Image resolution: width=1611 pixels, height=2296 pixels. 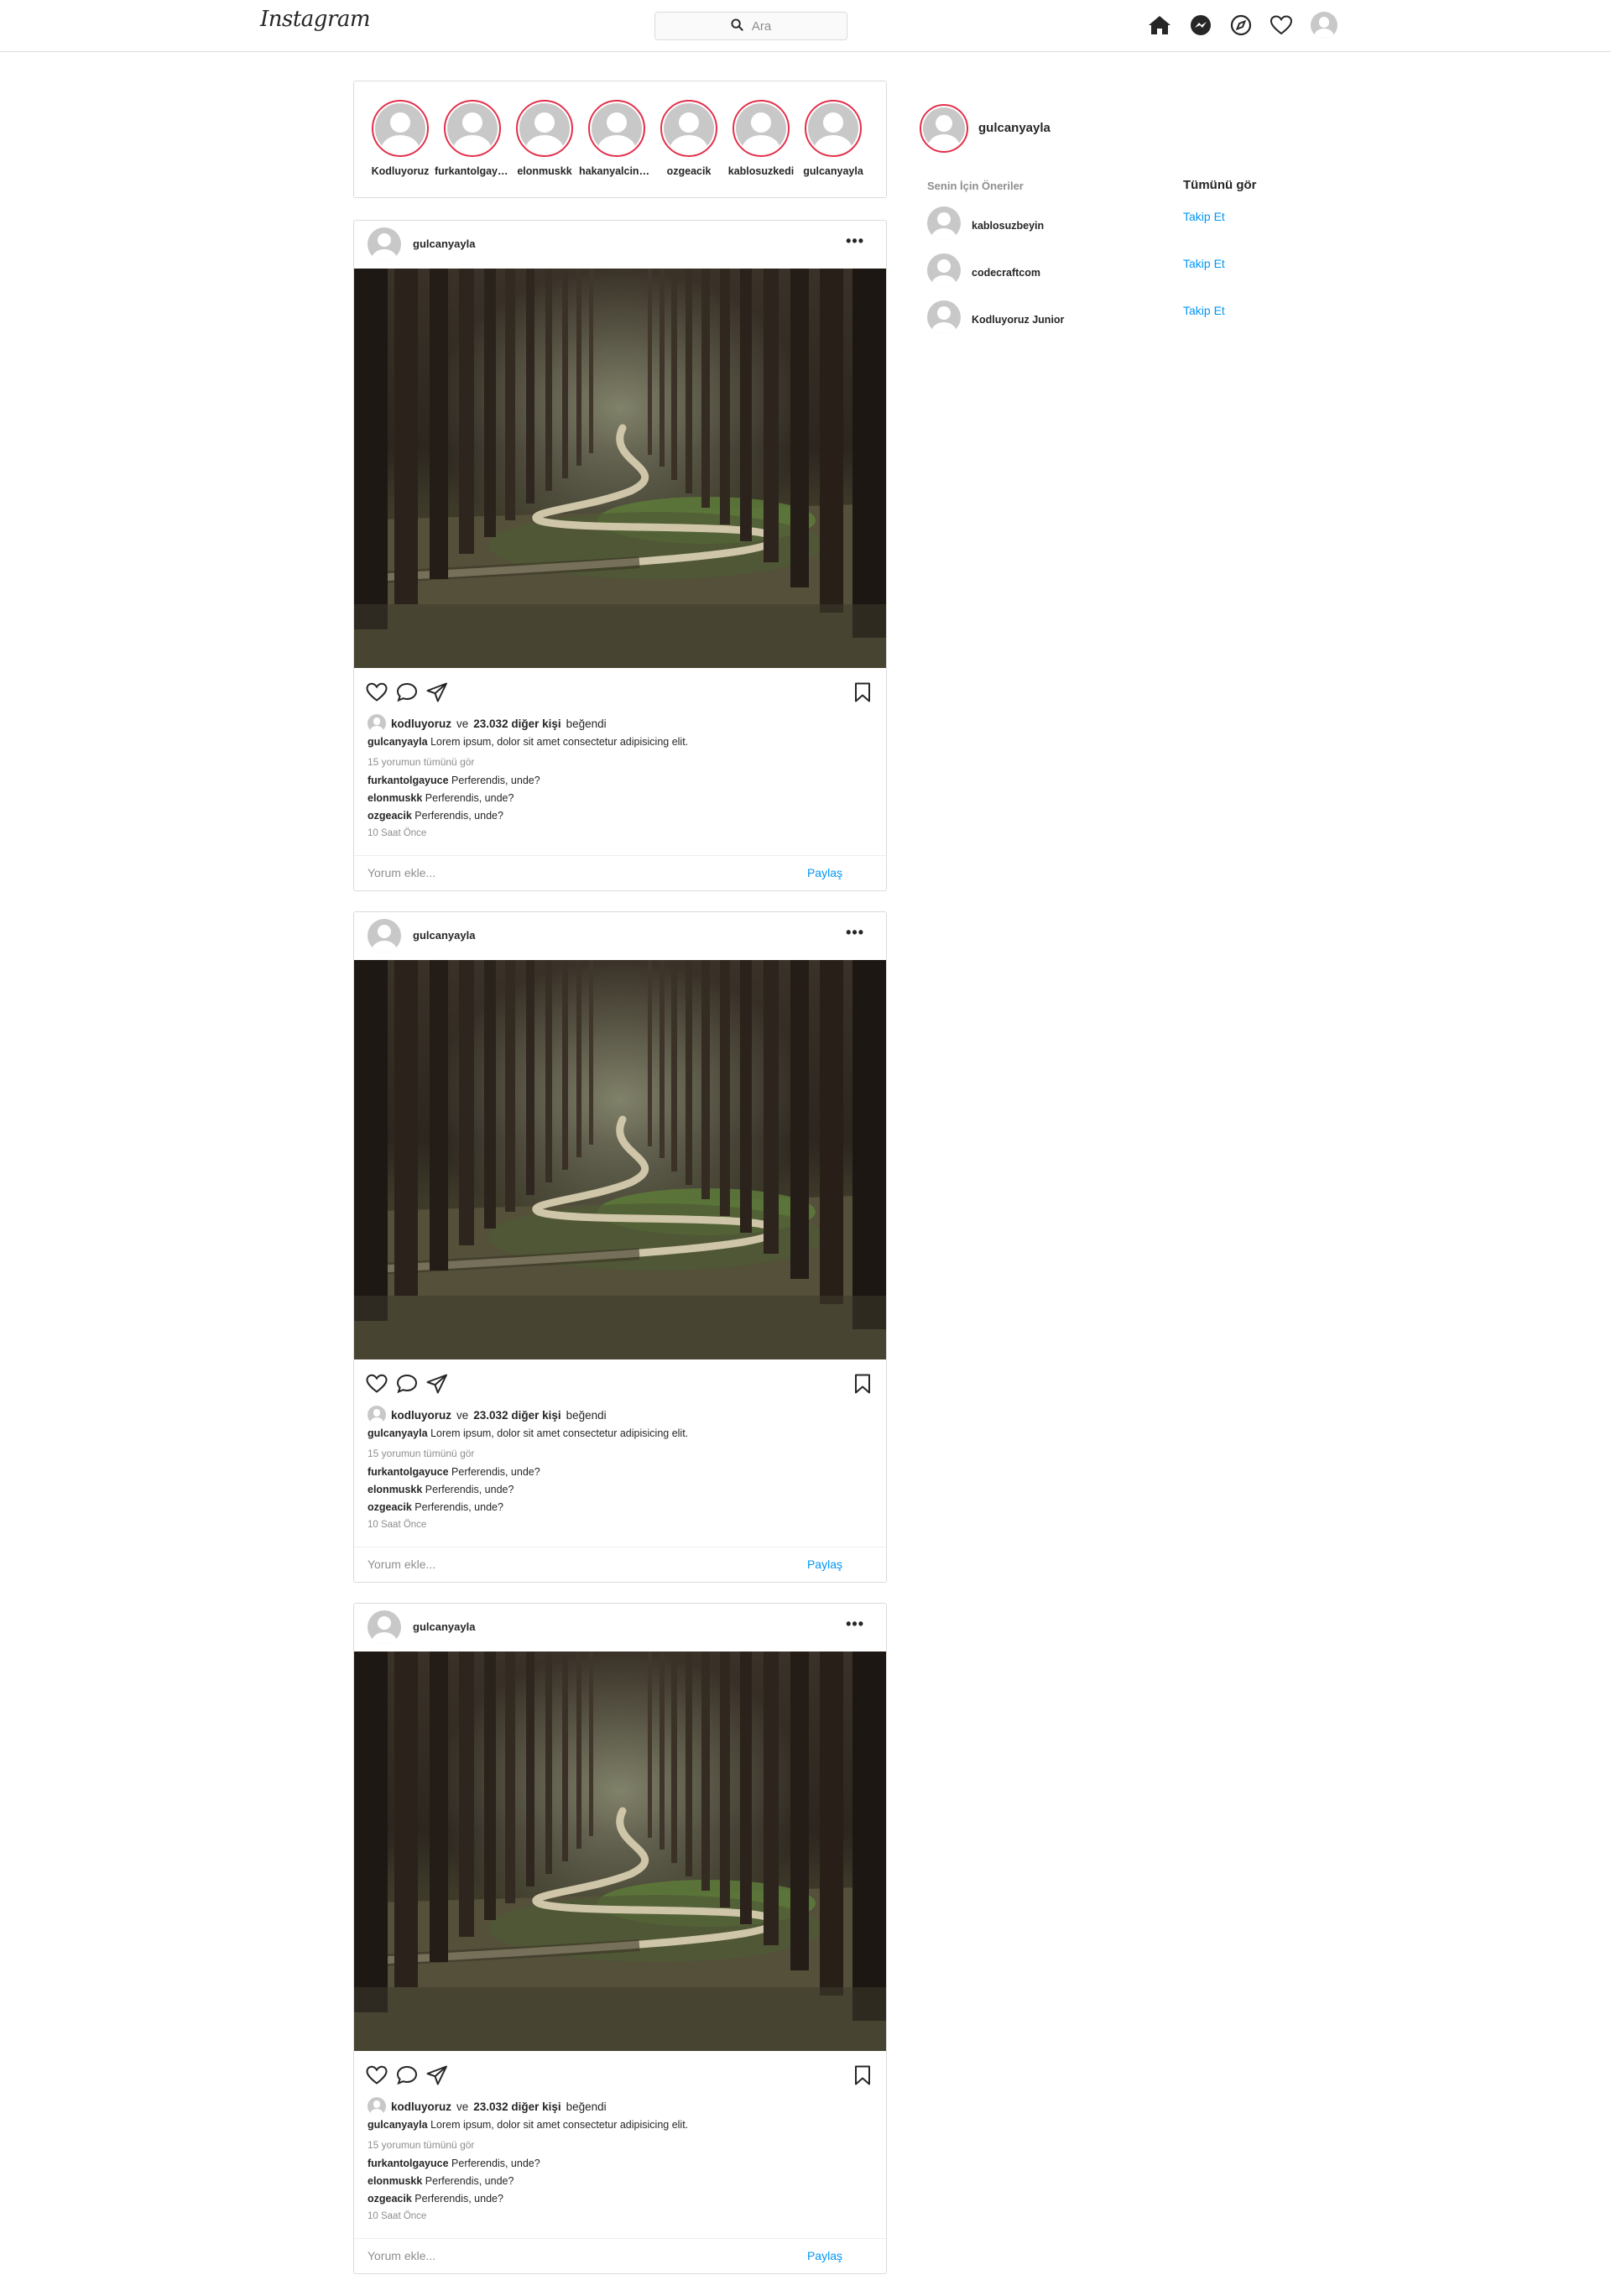 What do you see at coordinates (751, 26) in the screenshot?
I see `search-box: Ara` at bounding box center [751, 26].